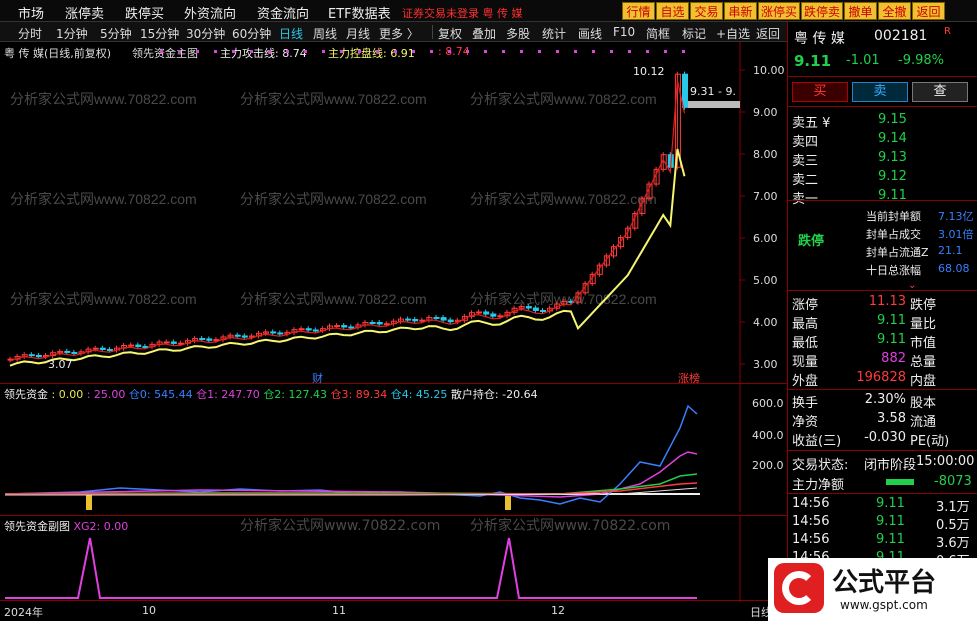  I want to click on menu-limit-down-buy: 跌停买, so click(144, 12).